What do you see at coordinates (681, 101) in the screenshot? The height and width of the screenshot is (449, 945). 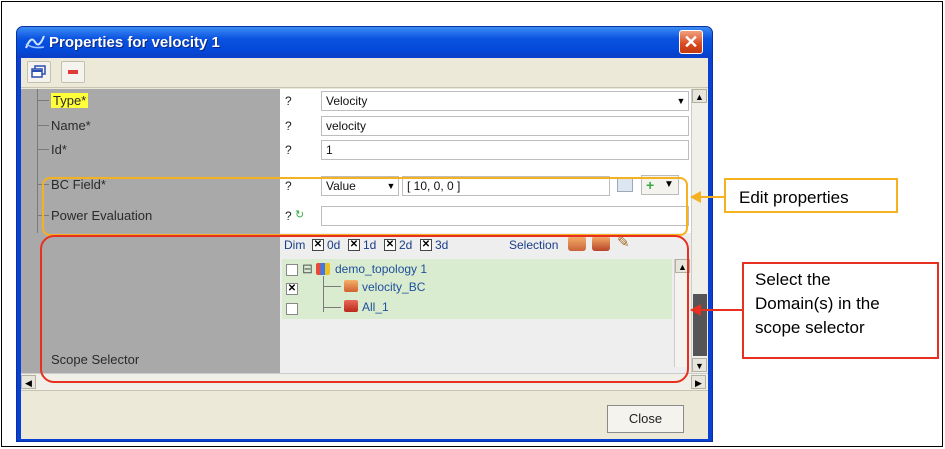 I see `dropdown-arrow-icon: ▼` at bounding box center [681, 101].